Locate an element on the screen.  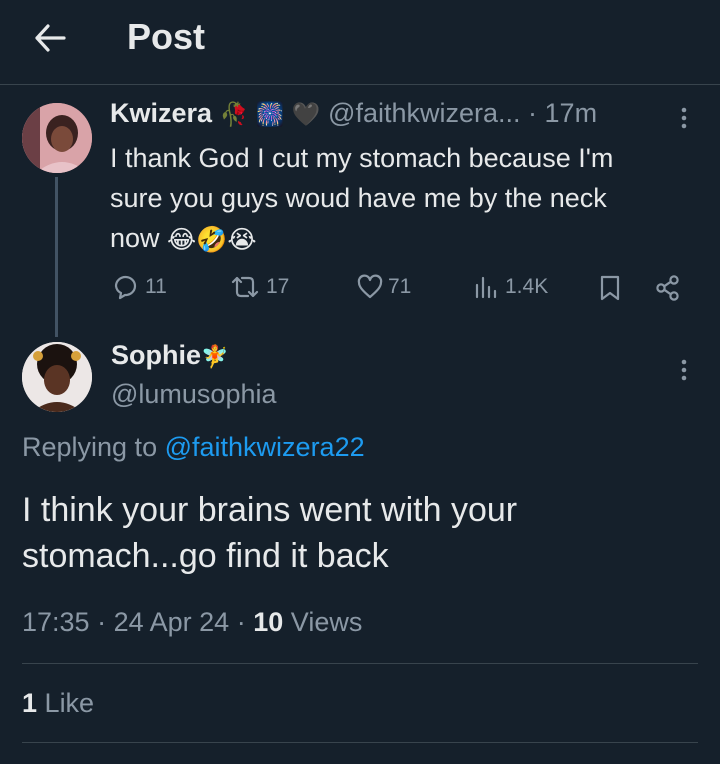
rofl-emoji: 🤣 is located at coordinates (212, 239).